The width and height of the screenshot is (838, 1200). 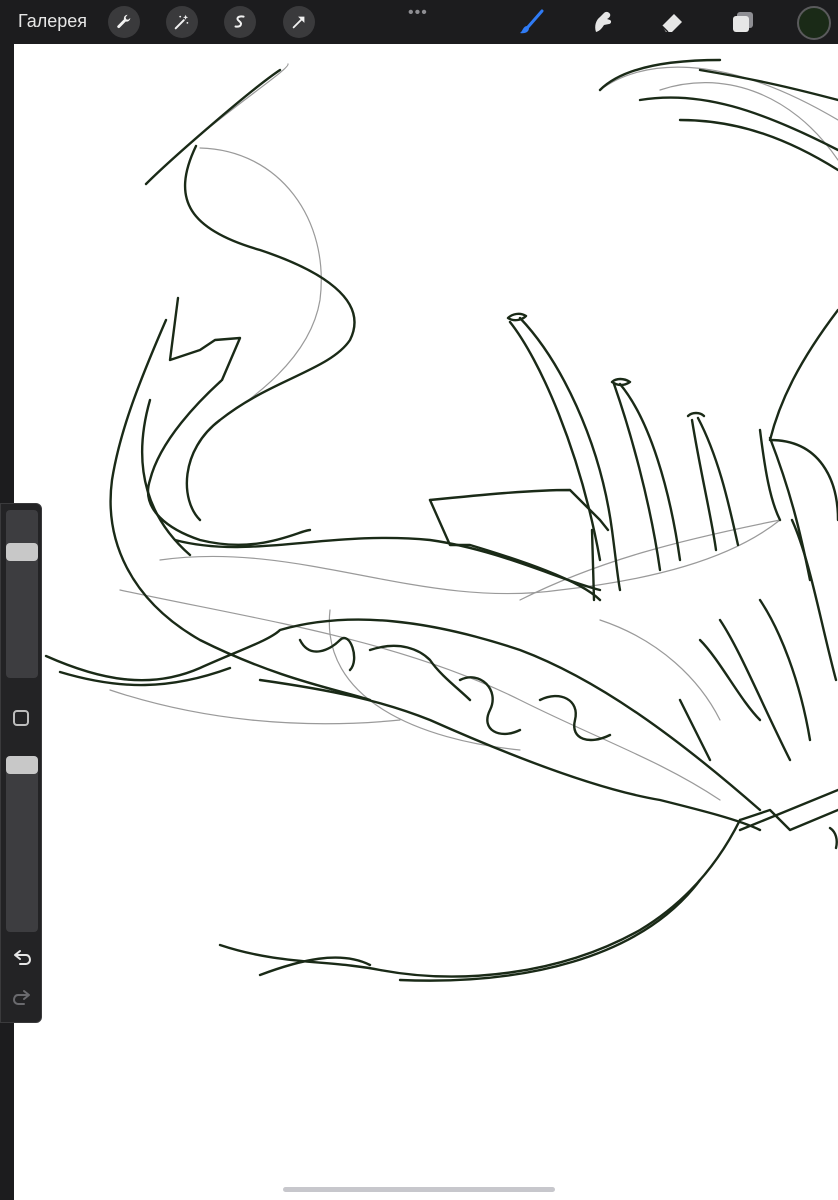 I want to click on opacity-handle, so click(x=22, y=765).